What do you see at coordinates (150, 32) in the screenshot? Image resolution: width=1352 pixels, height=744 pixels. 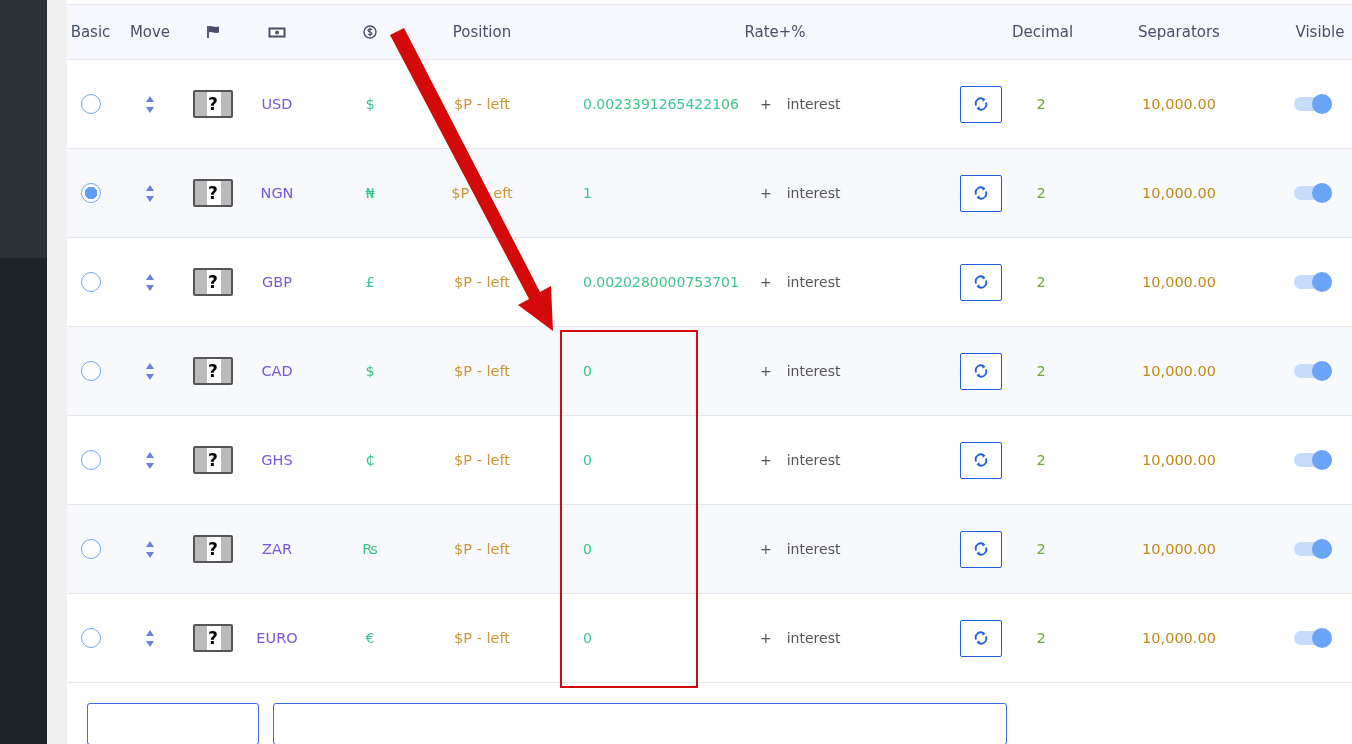 I see `column-header: Move` at bounding box center [150, 32].